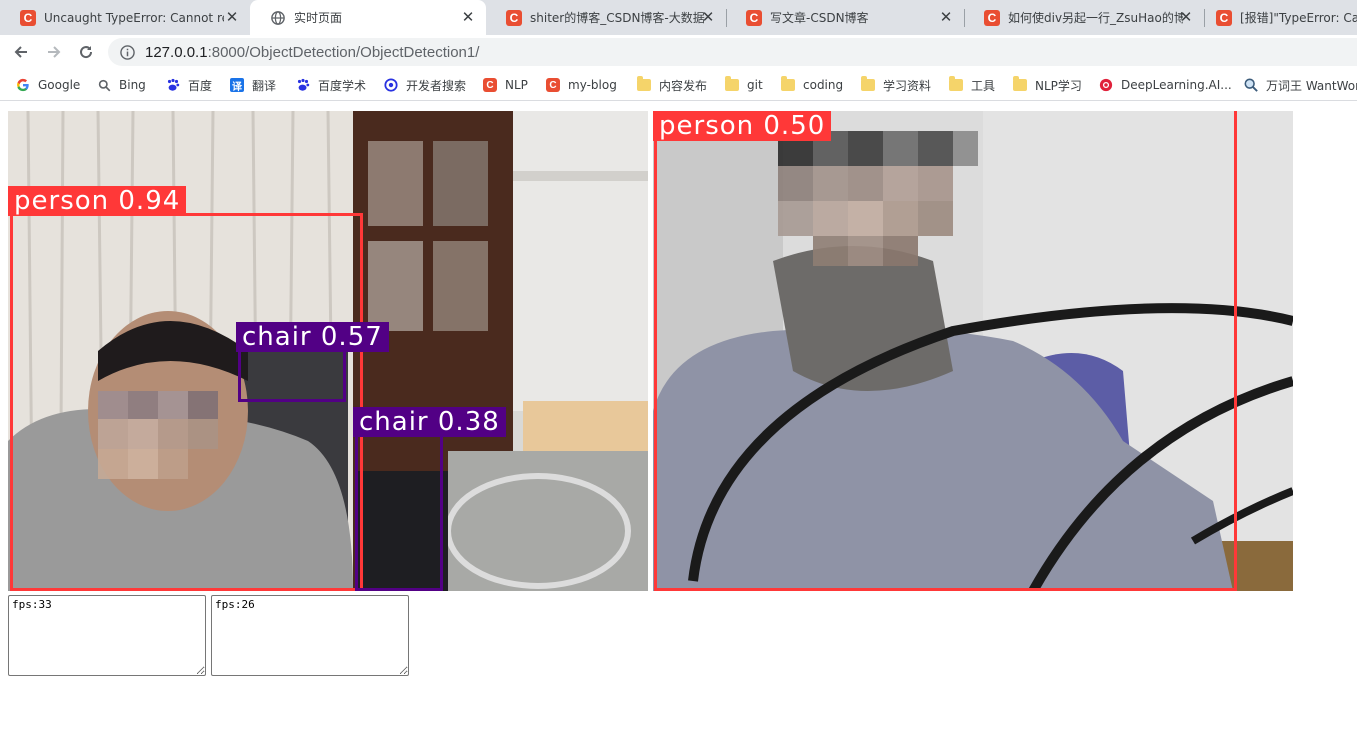  Describe the element at coordinates (312, 337) in the screenshot. I see `detection-label-chair: chair 0.57` at that location.